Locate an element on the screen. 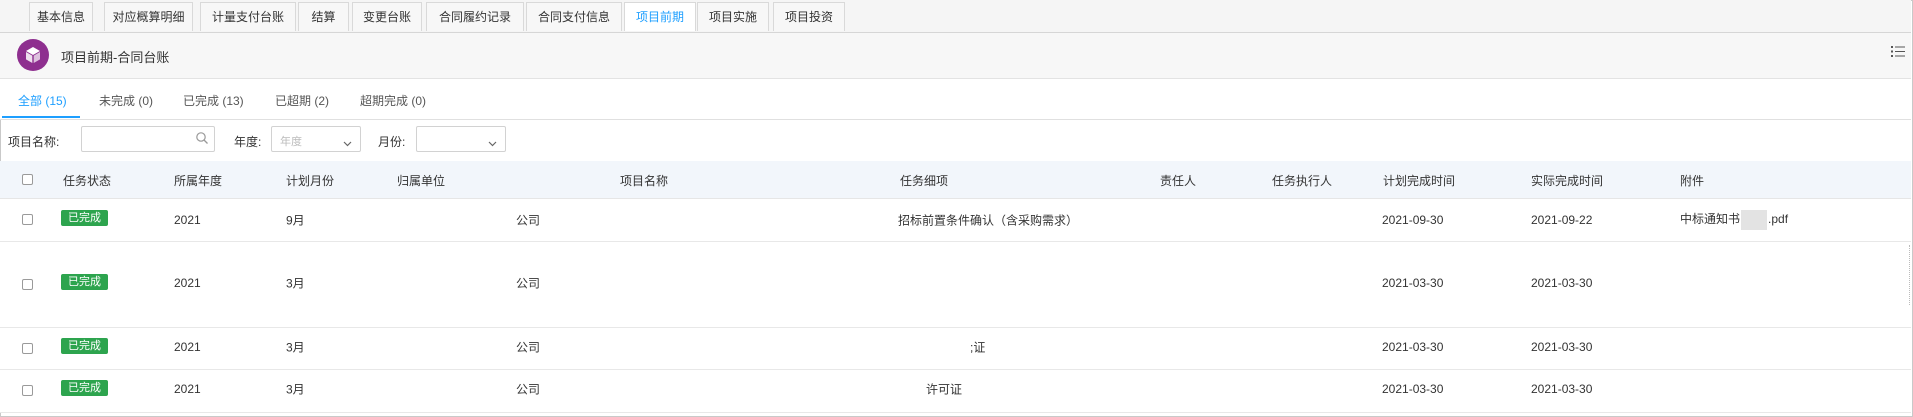  page-header: 项目前期-合同台账 is located at coordinates (955, 56).